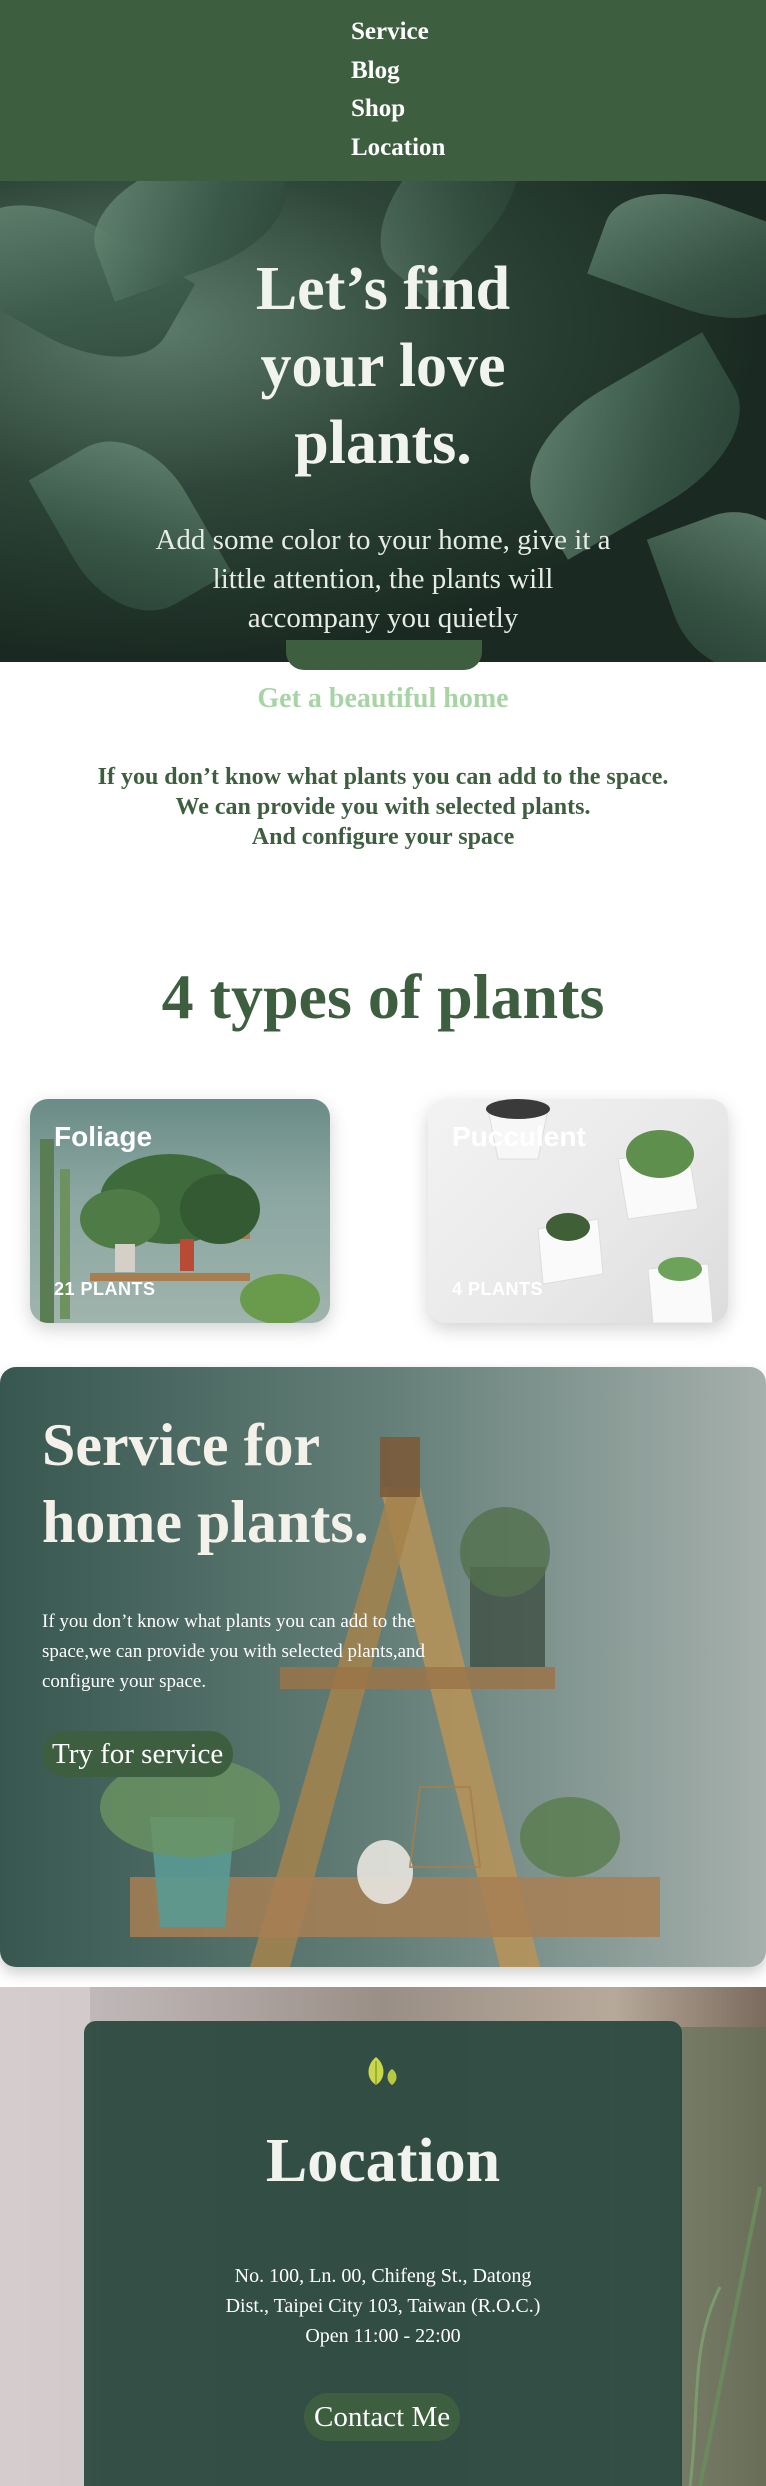 This screenshot has width=766, height=2486. I want to click on card-title: Pucculent, so click(519, 1136).